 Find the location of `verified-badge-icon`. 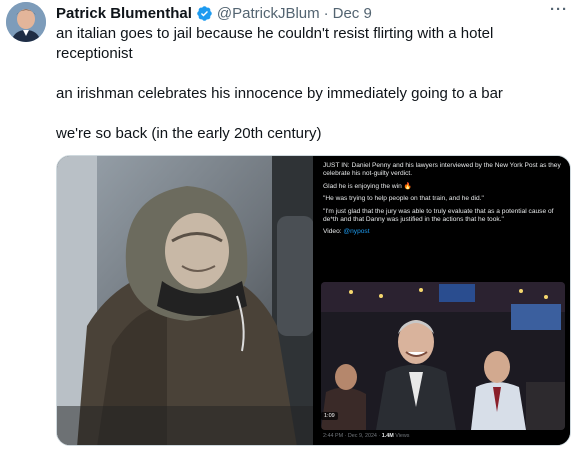

verified-badge-icon is located at coordinates (204, 13).